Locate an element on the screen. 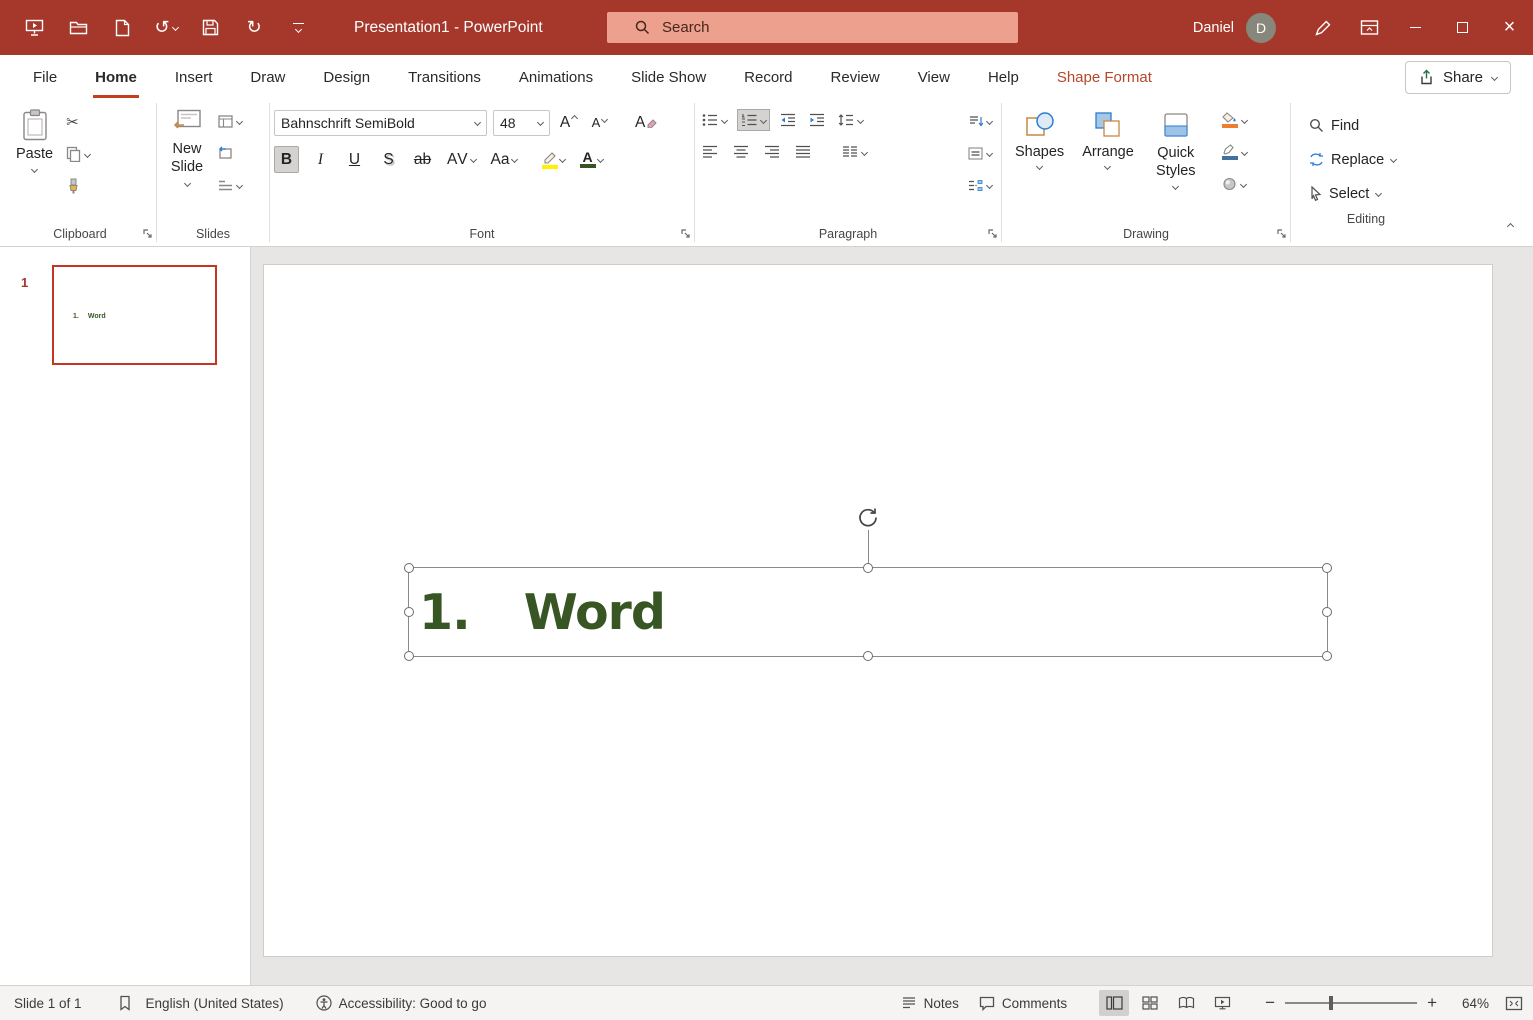 This screenshot has height=1020, width=1533. slide-sorter-view-button is located at coordinates (1150, 1003).